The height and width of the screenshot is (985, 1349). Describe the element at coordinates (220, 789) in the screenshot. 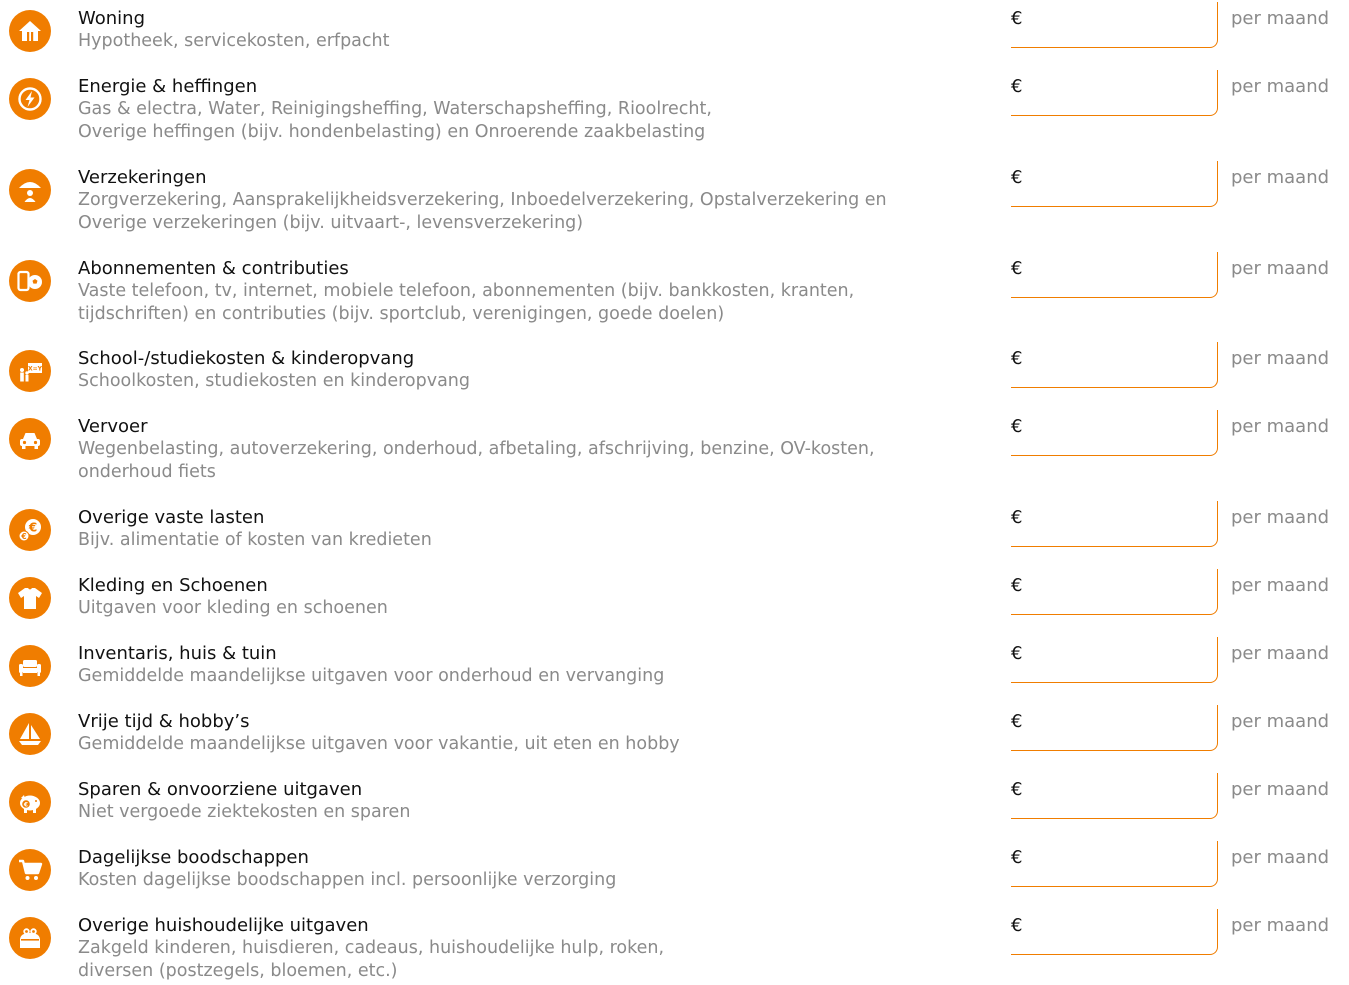

I see `expense-title: Sparen & onvoorziene uitgaven` at that location.